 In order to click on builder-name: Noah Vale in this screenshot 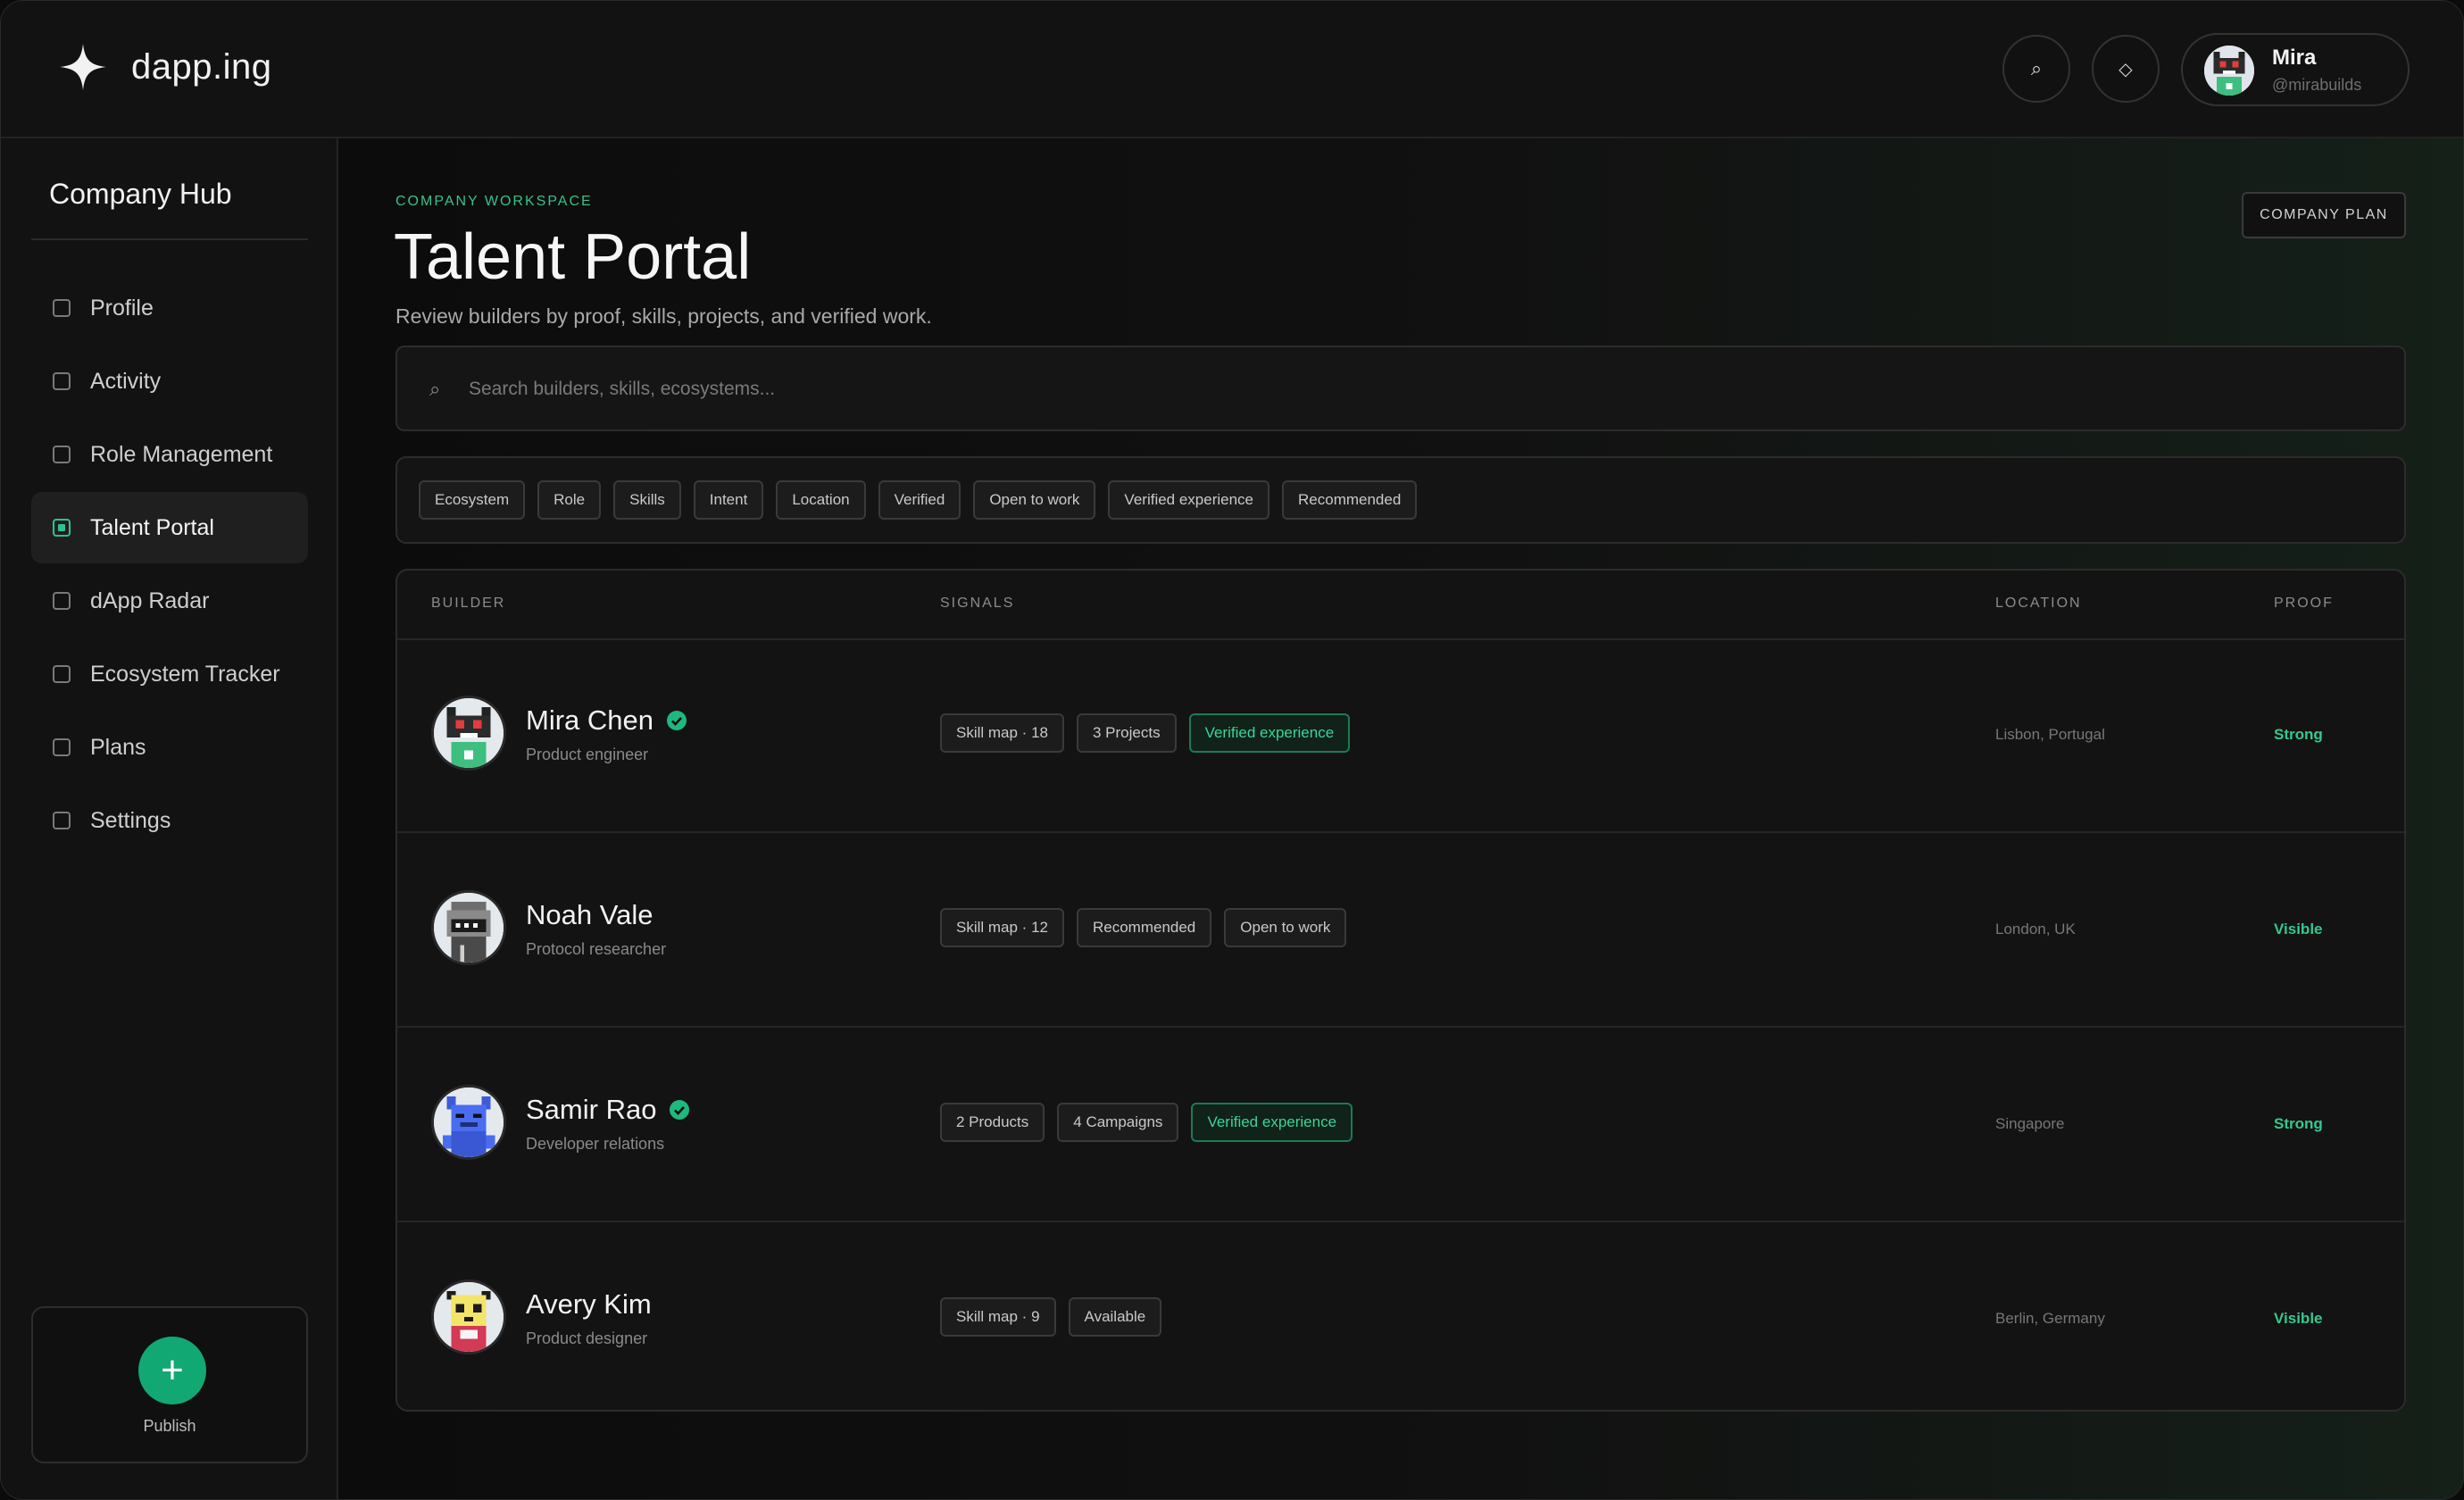, I will do `click(589, 915)`.